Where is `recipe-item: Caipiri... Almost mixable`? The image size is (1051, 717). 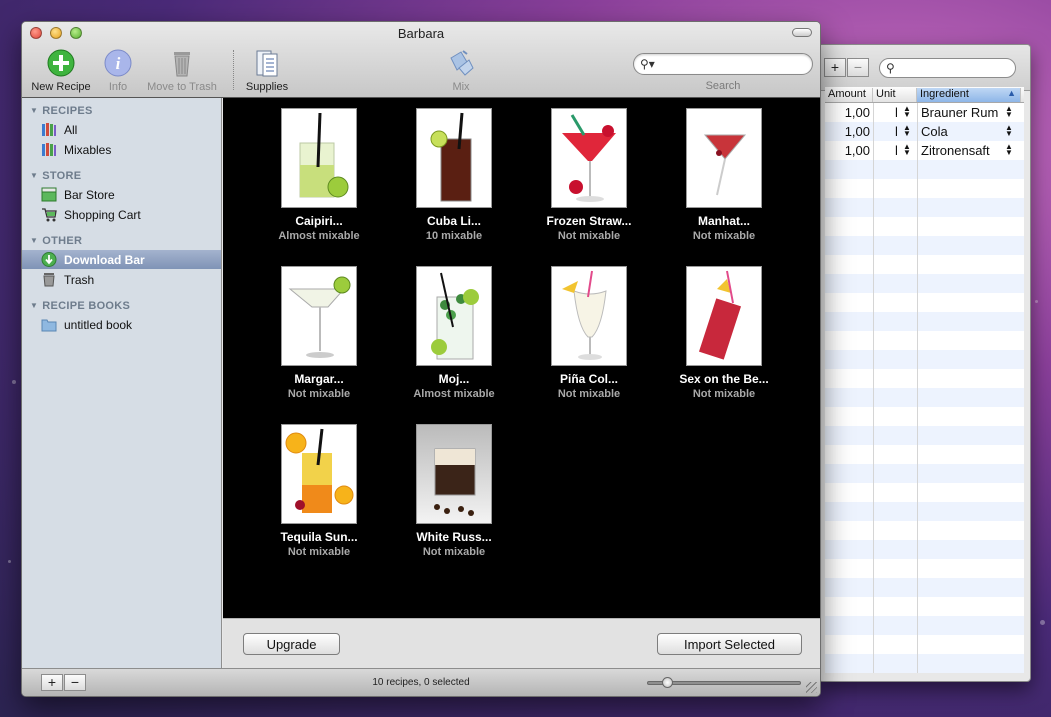 recipe-item: Caipiri... Almost mixable is located at coordinates (319, 175).